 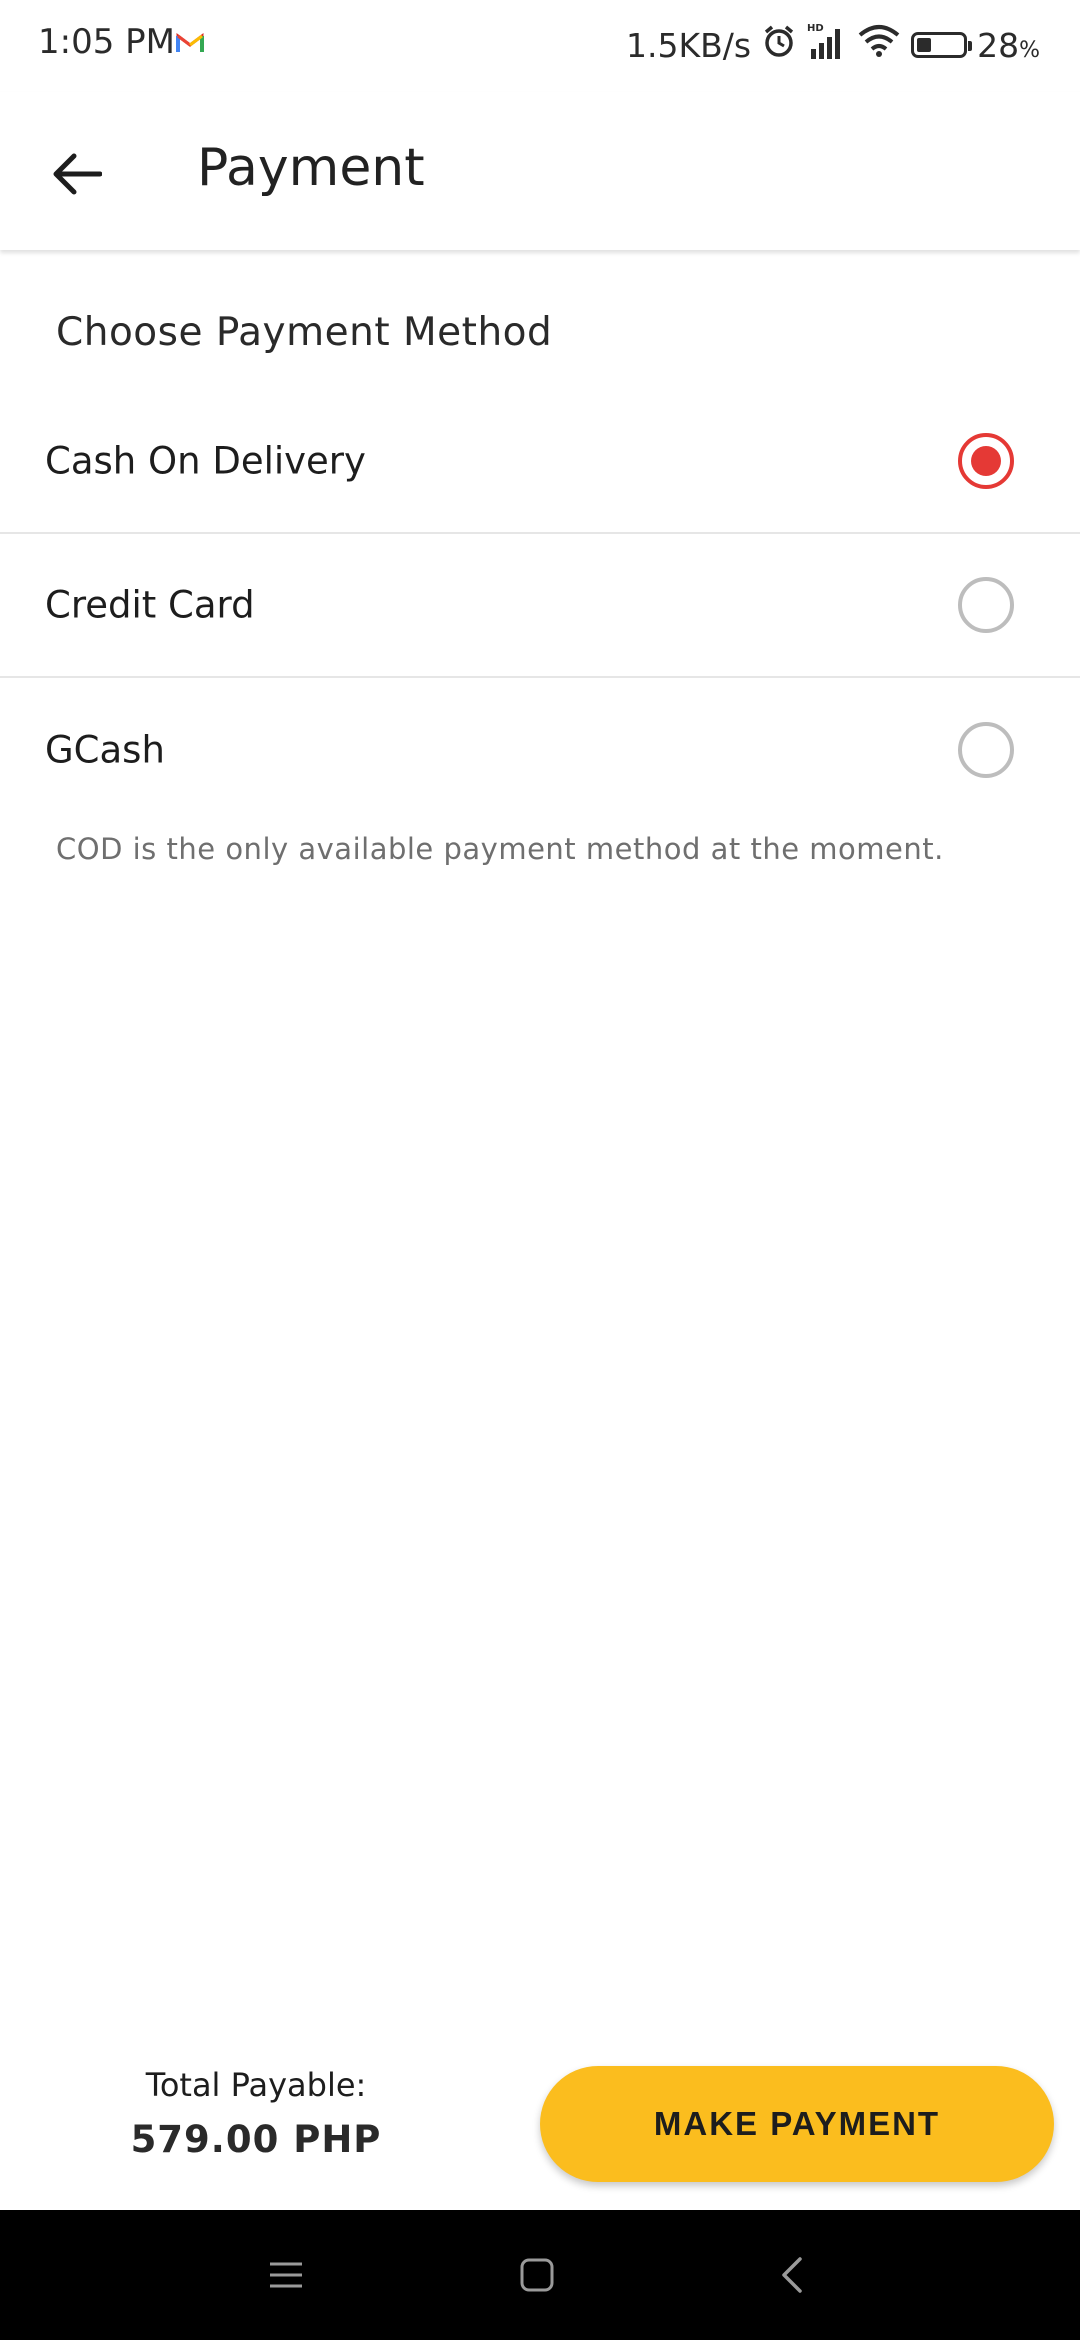 I want to click on alarm-icon, so click(x=779, y=45).